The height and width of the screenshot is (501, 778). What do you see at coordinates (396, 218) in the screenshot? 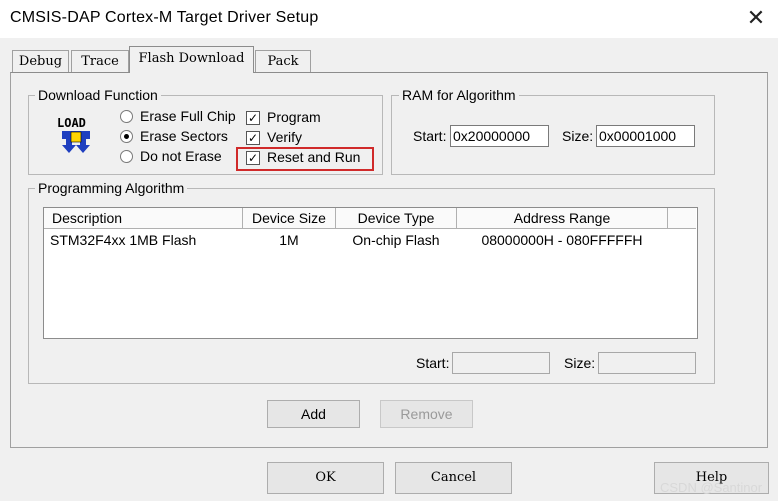
I see `column-header-device-type: Device Type` at bounding box center [396, 218].